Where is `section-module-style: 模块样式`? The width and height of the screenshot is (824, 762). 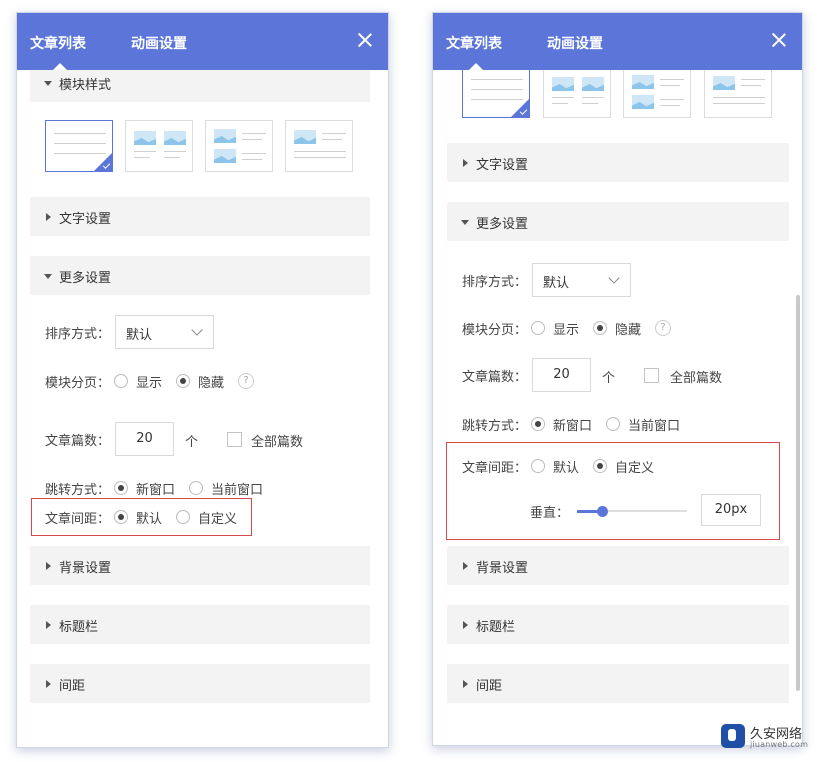
section-module-style: 模块样式 is located at coordinates (200, 86).